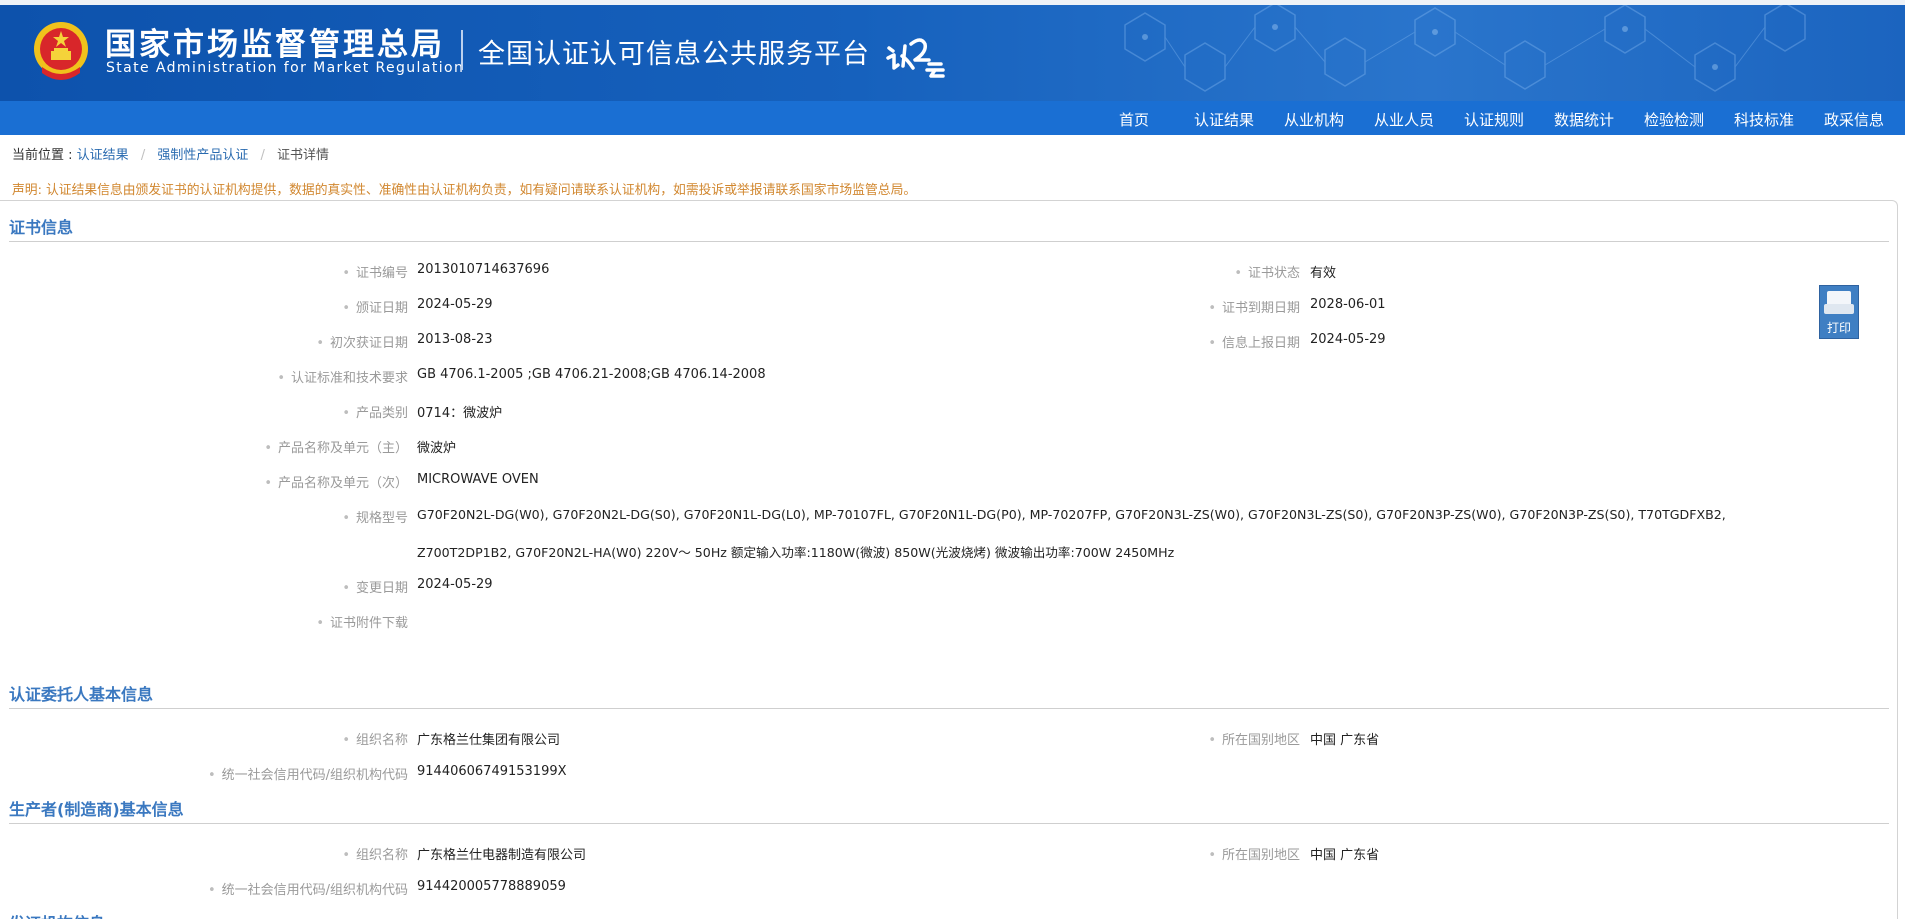  Describe the element at coordinates (307, 775) in the screenshot. I see `label-client-credit-code: • 统一社会信用代码/组织机构代码` at that location.